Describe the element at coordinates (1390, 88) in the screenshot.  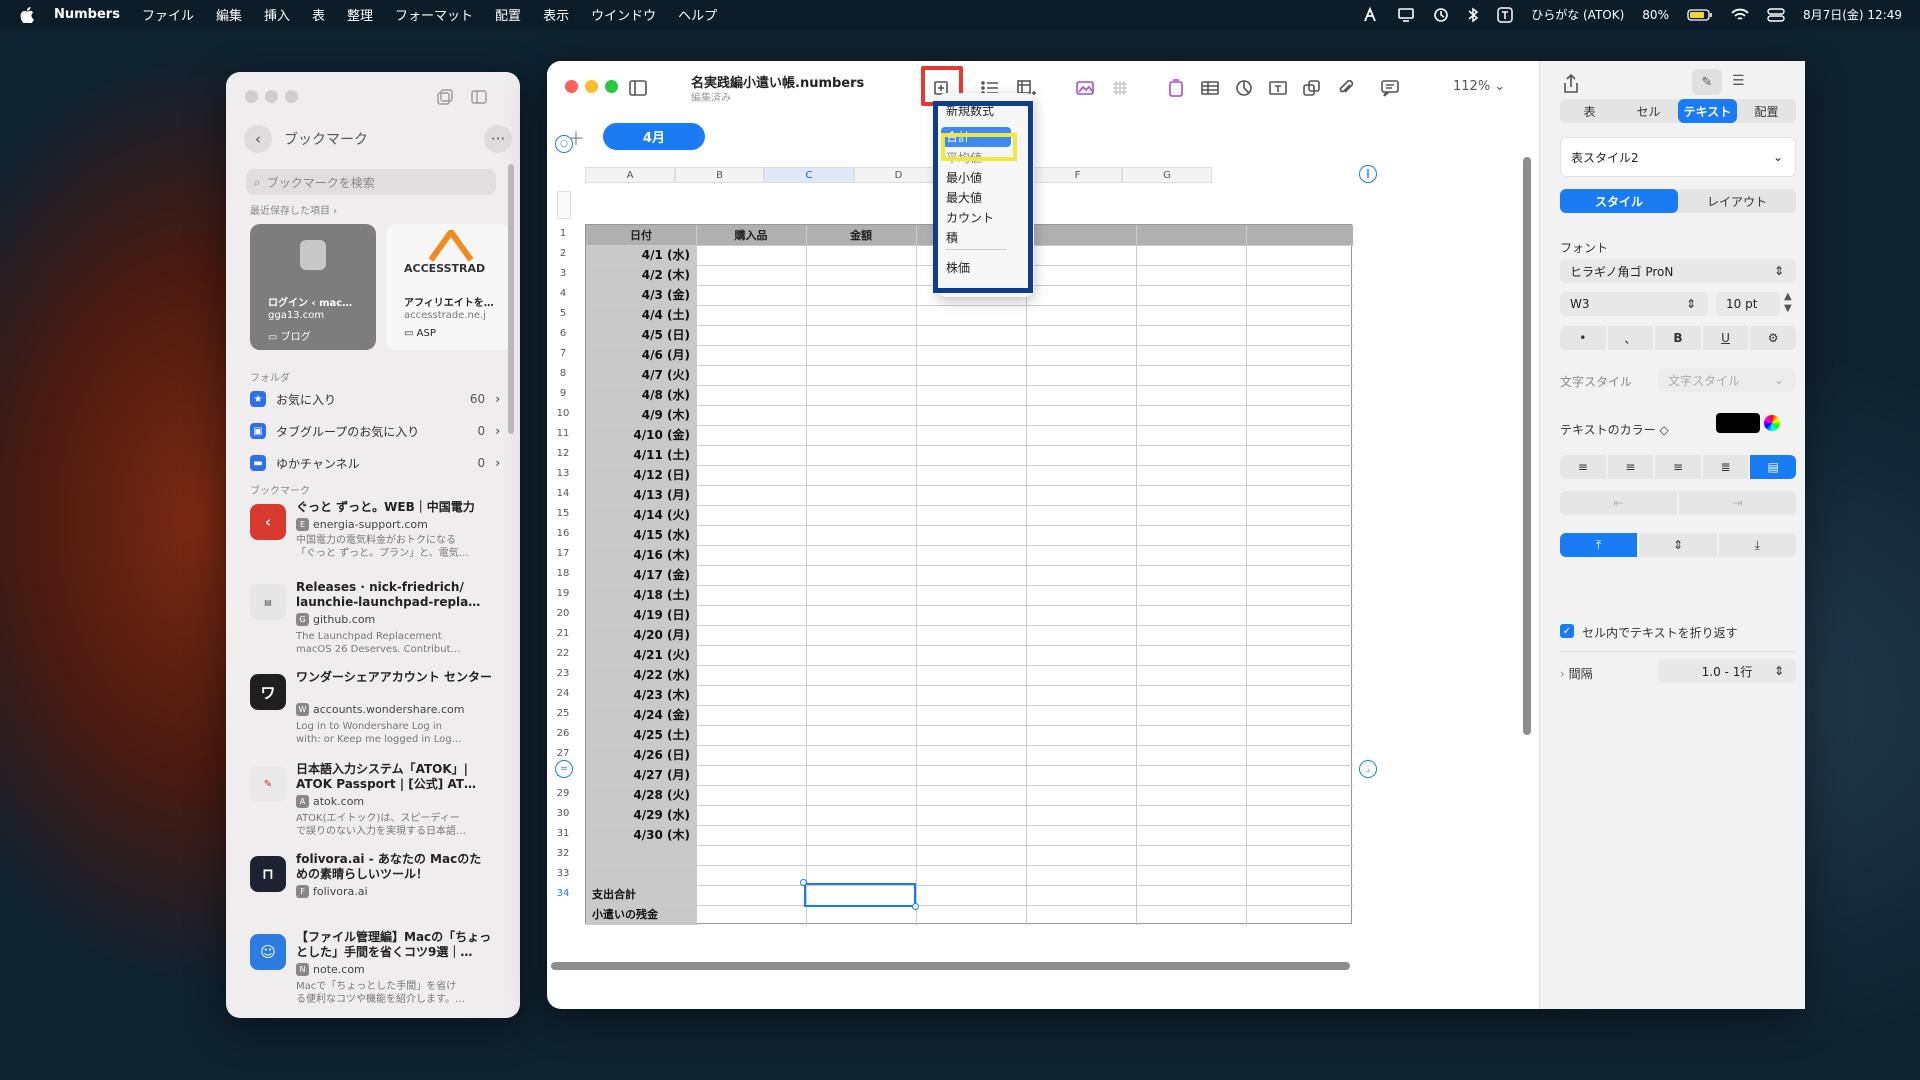
I see `comment-icon` at that location.